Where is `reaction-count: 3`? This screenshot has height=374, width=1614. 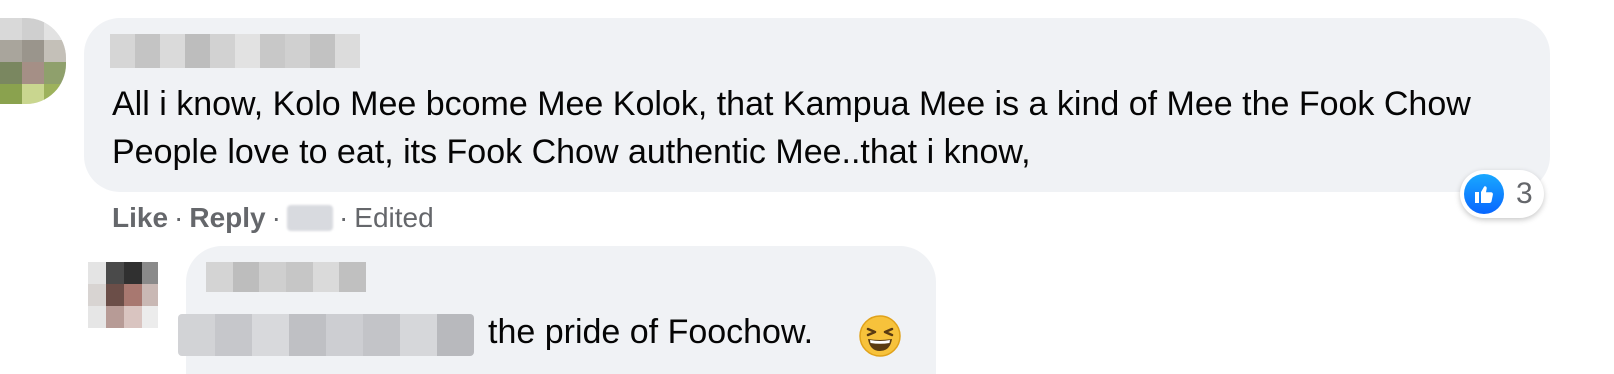
reaction-count: 3 is located at coordinates (1524, 193).